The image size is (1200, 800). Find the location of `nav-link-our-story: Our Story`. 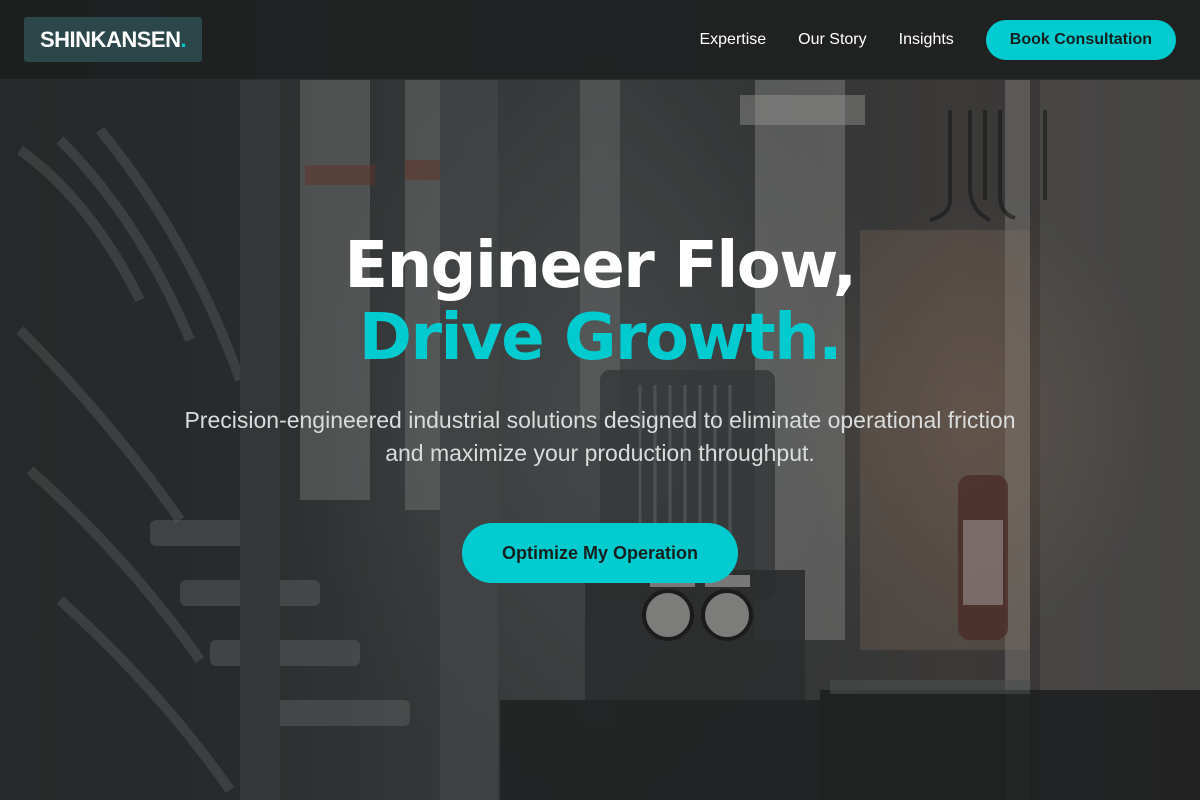

nav-link-our-story: Our Story is located at coordinates (832, 40).